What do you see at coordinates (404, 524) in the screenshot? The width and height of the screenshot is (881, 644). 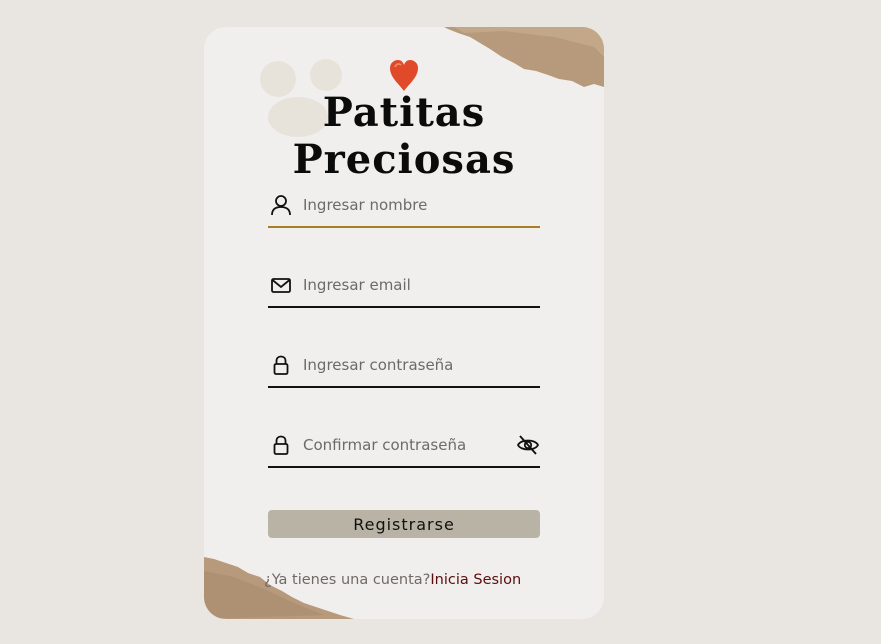 I see `register-button: Registrarse` at bounding box center [404, 524].